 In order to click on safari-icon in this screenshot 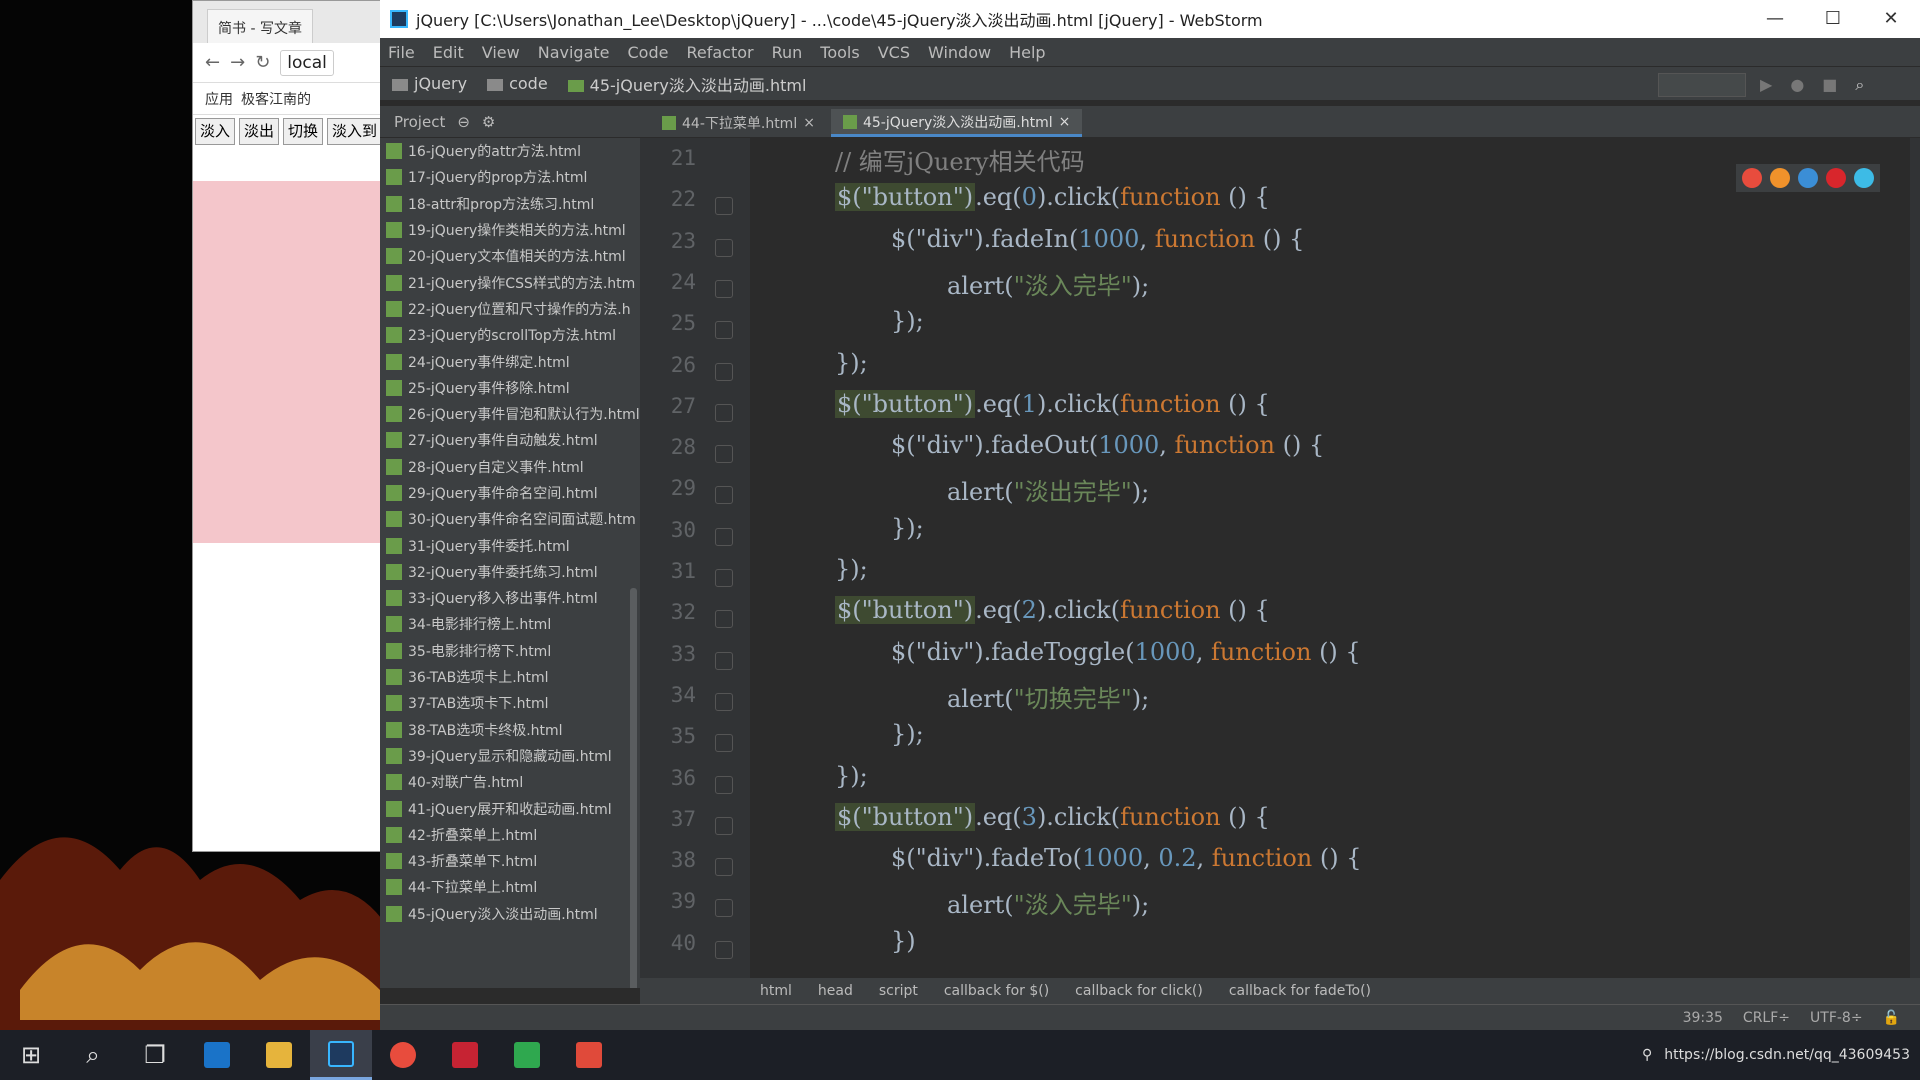, I will do `click(1808, 178)`.